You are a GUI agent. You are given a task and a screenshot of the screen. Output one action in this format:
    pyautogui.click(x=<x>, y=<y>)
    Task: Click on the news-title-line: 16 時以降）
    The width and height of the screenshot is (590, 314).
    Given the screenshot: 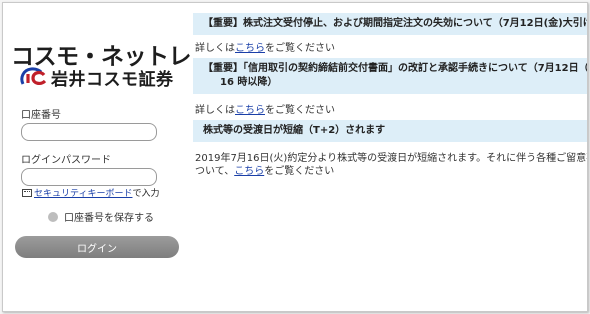 What is the action you would take?
    pyautogui.click(x=249, y=82)
    